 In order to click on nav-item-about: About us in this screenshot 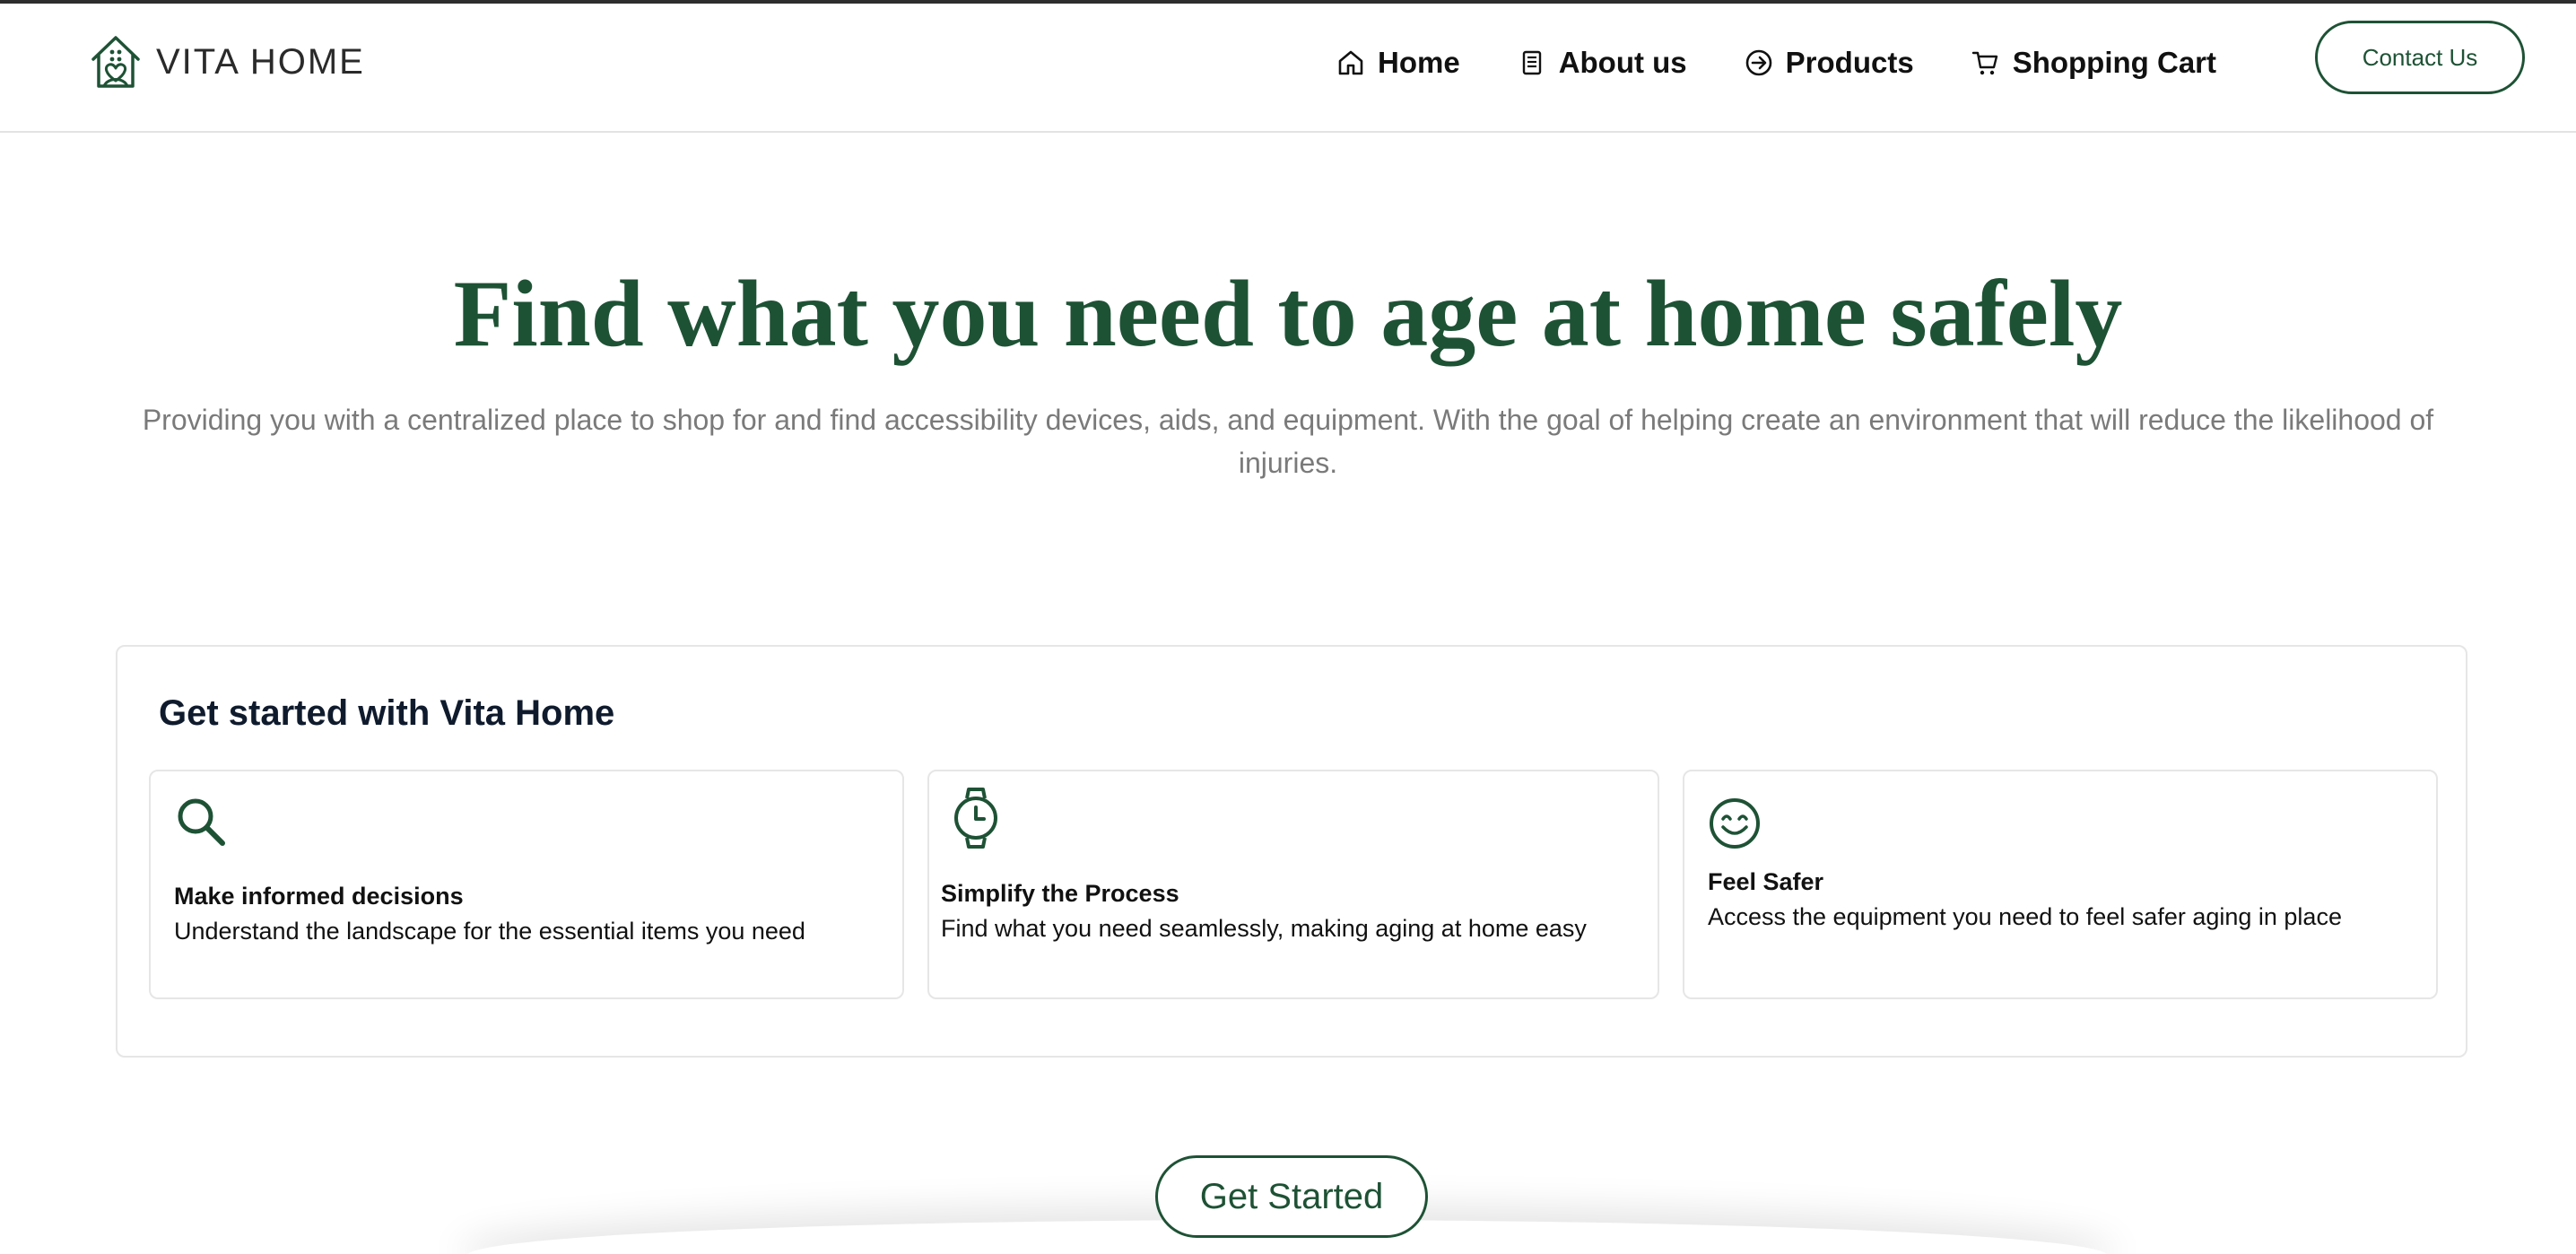, I will do `click(1602, 63)`.